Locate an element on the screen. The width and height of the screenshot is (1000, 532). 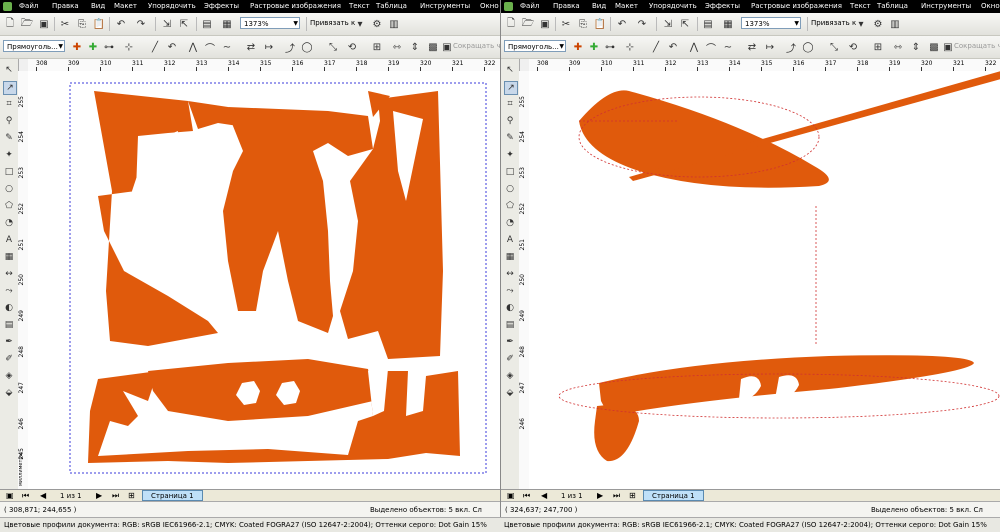
join-nodes-icon: ⊶ is located at coordinates (610, 47).